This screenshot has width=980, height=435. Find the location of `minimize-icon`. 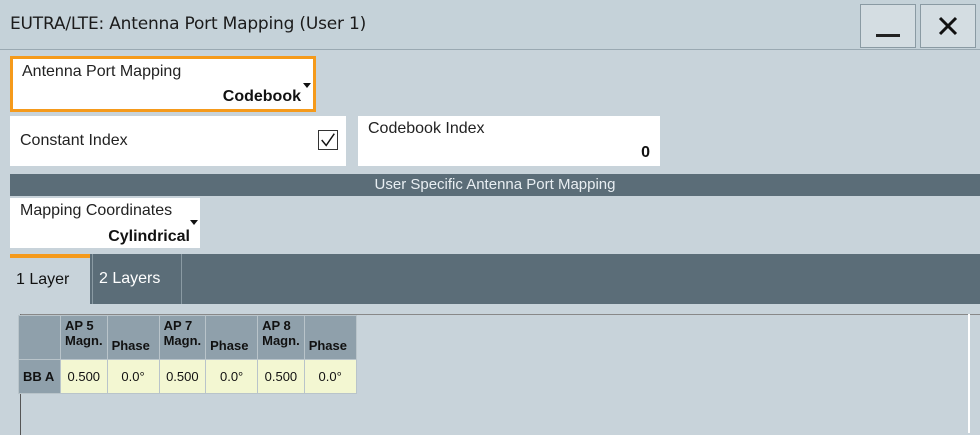

minimize-icon is located at coordinates (888, 35).